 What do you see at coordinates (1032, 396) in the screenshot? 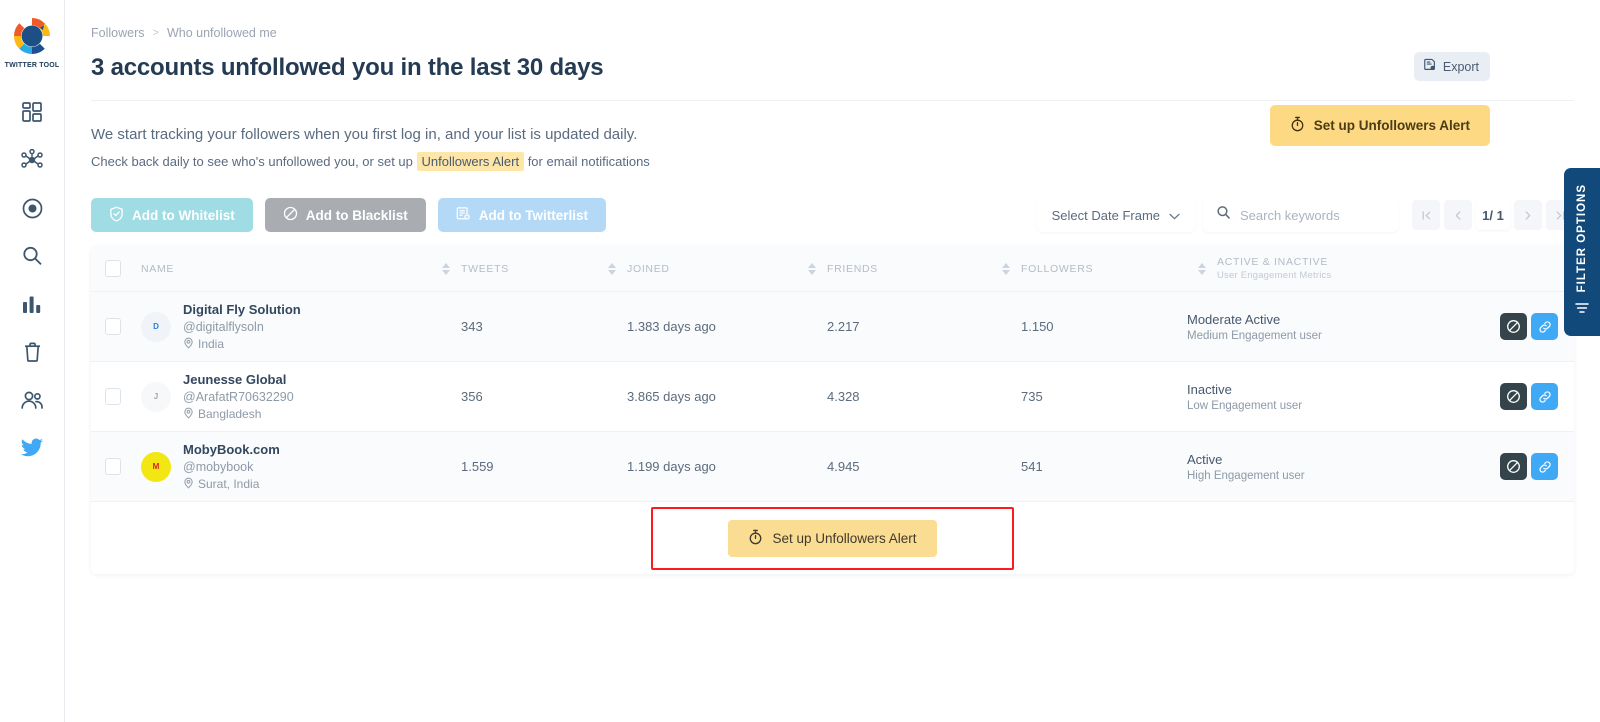
I see `followers-value: 735` at bounding box center [1032, 396].